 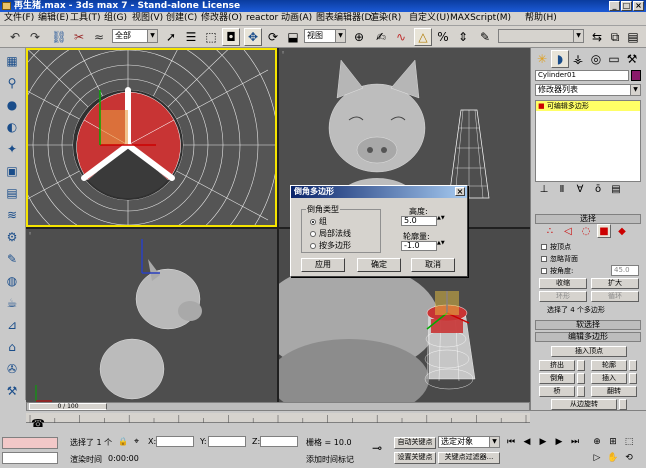 I want to click on set-key-button: 设置关键点, so click(x=415, y=458).